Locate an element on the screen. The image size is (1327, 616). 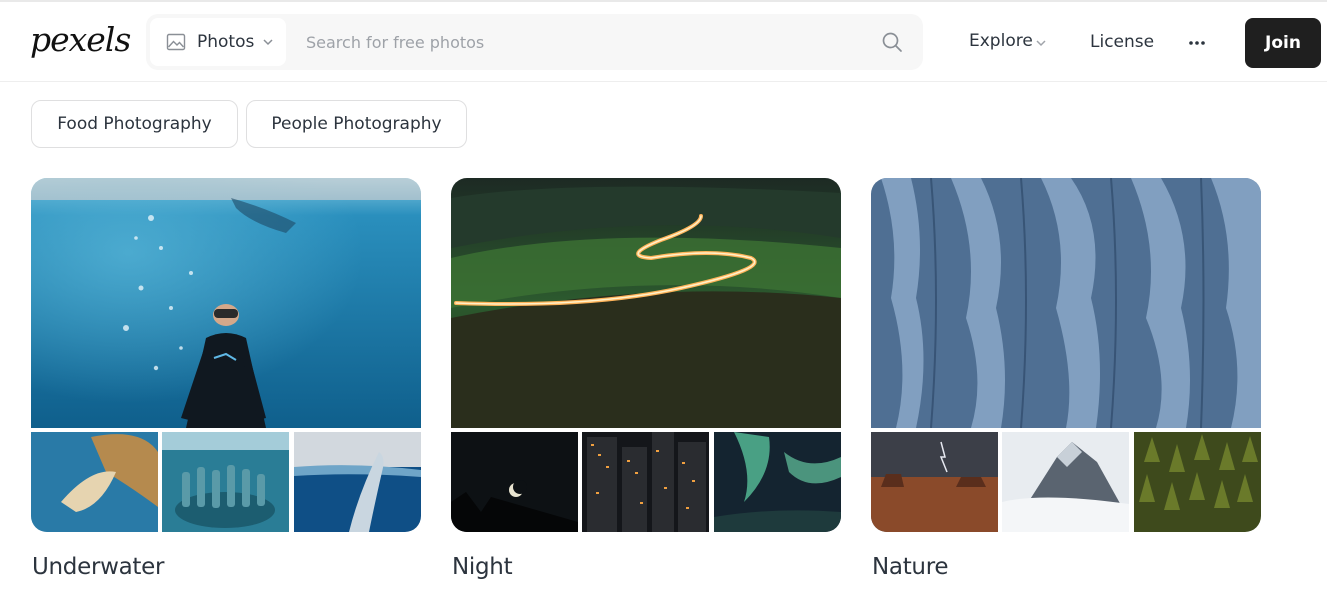
aurora-image is located at coordinates (777, 482).